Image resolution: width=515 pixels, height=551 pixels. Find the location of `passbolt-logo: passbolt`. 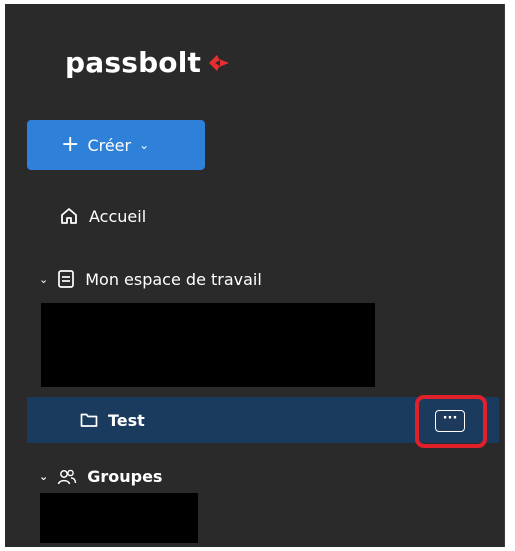

passbolt-logo: passbolt is located at coordinates (148, 63).